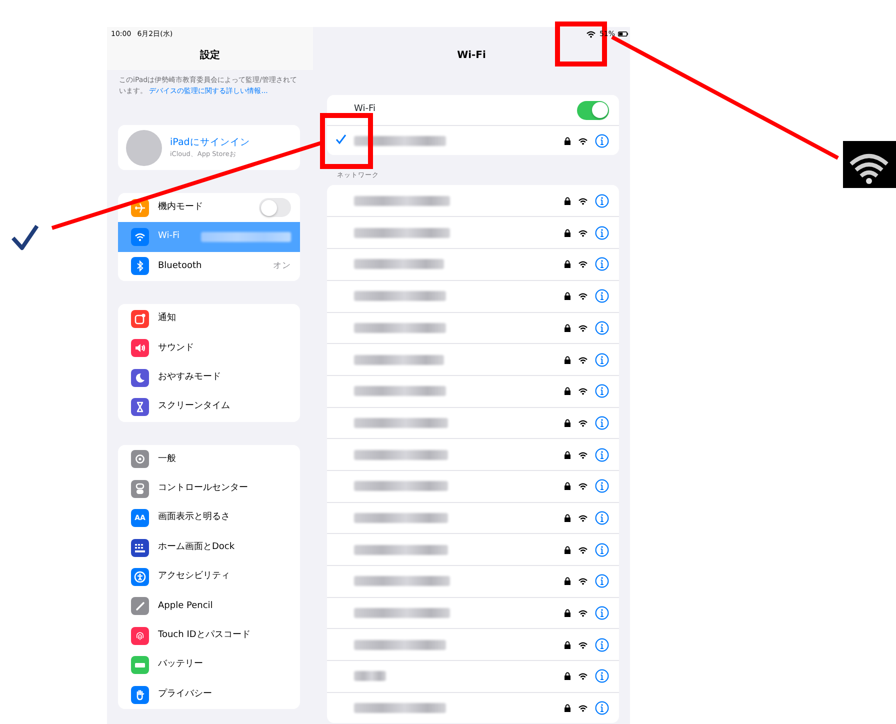  Describe the element at coordinates (209, 267) in the screenshot. I see `settings-item: Bluetooth オン` at that location.